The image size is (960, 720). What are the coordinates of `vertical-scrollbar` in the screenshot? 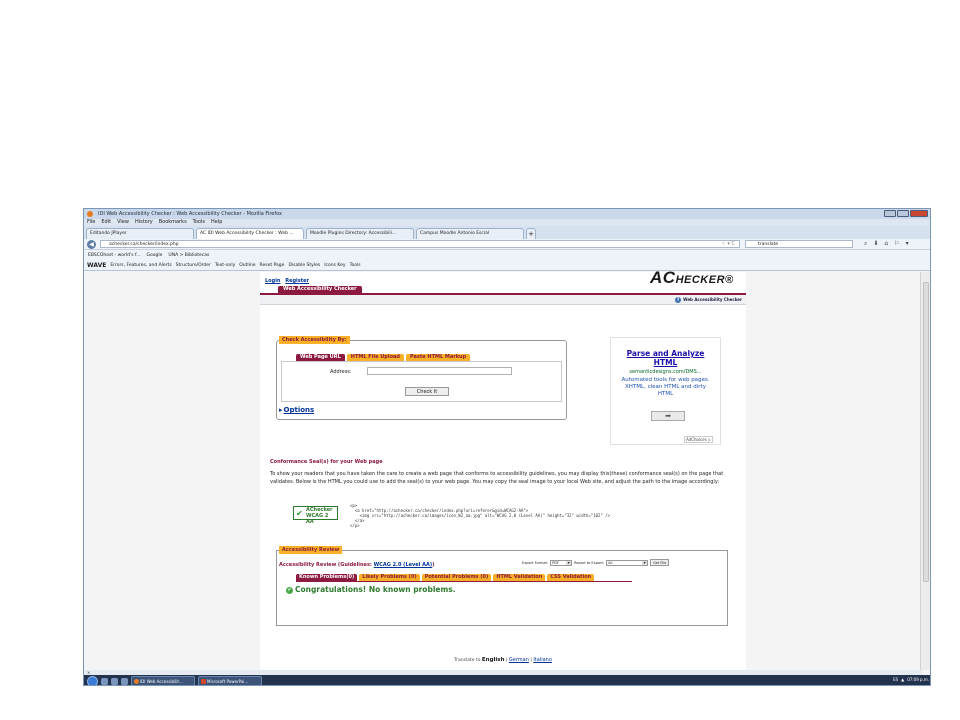 It's located at (925, 471).